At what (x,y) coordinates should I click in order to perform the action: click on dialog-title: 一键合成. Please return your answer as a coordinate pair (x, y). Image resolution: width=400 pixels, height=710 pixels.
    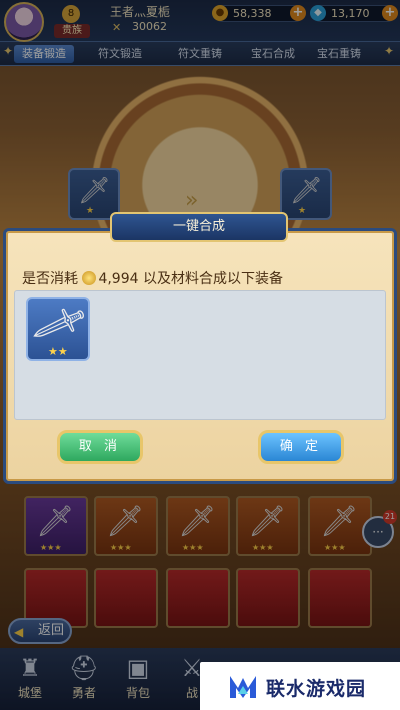
    Looking at the image, I should click on (199, 227).